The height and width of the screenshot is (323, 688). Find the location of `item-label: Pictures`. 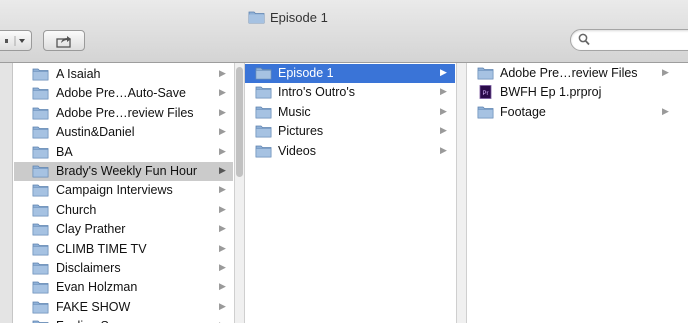

item-label: Pictures is located at coordinates (301, 131).